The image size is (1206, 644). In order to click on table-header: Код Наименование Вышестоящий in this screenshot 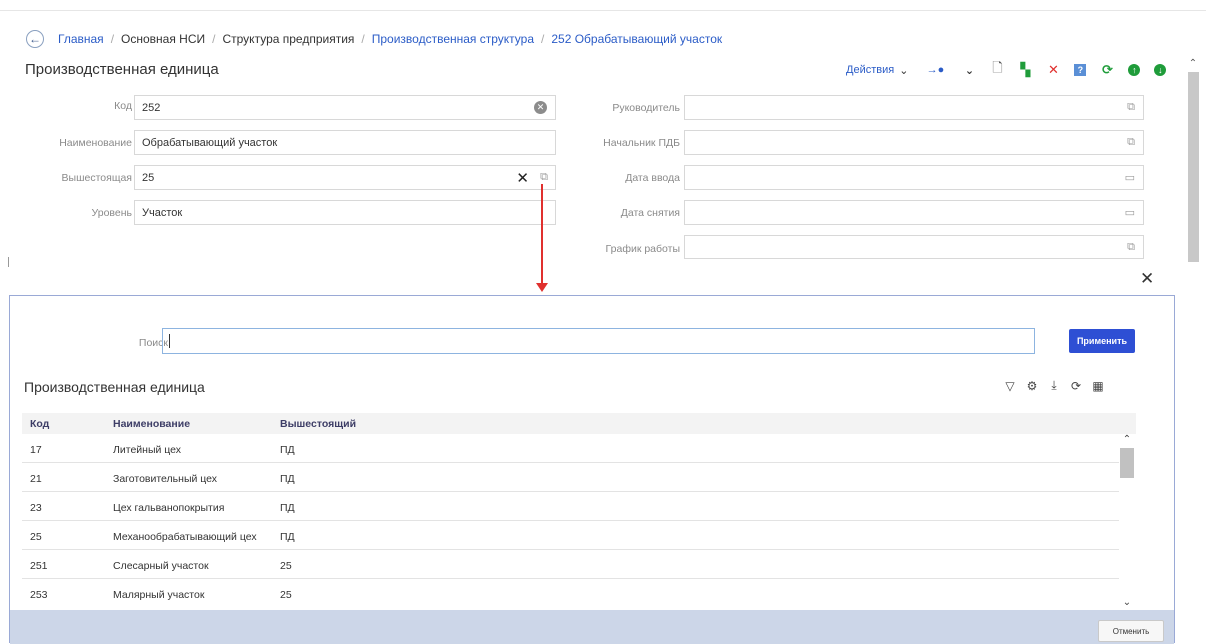, I will do `click(579, 423)`.